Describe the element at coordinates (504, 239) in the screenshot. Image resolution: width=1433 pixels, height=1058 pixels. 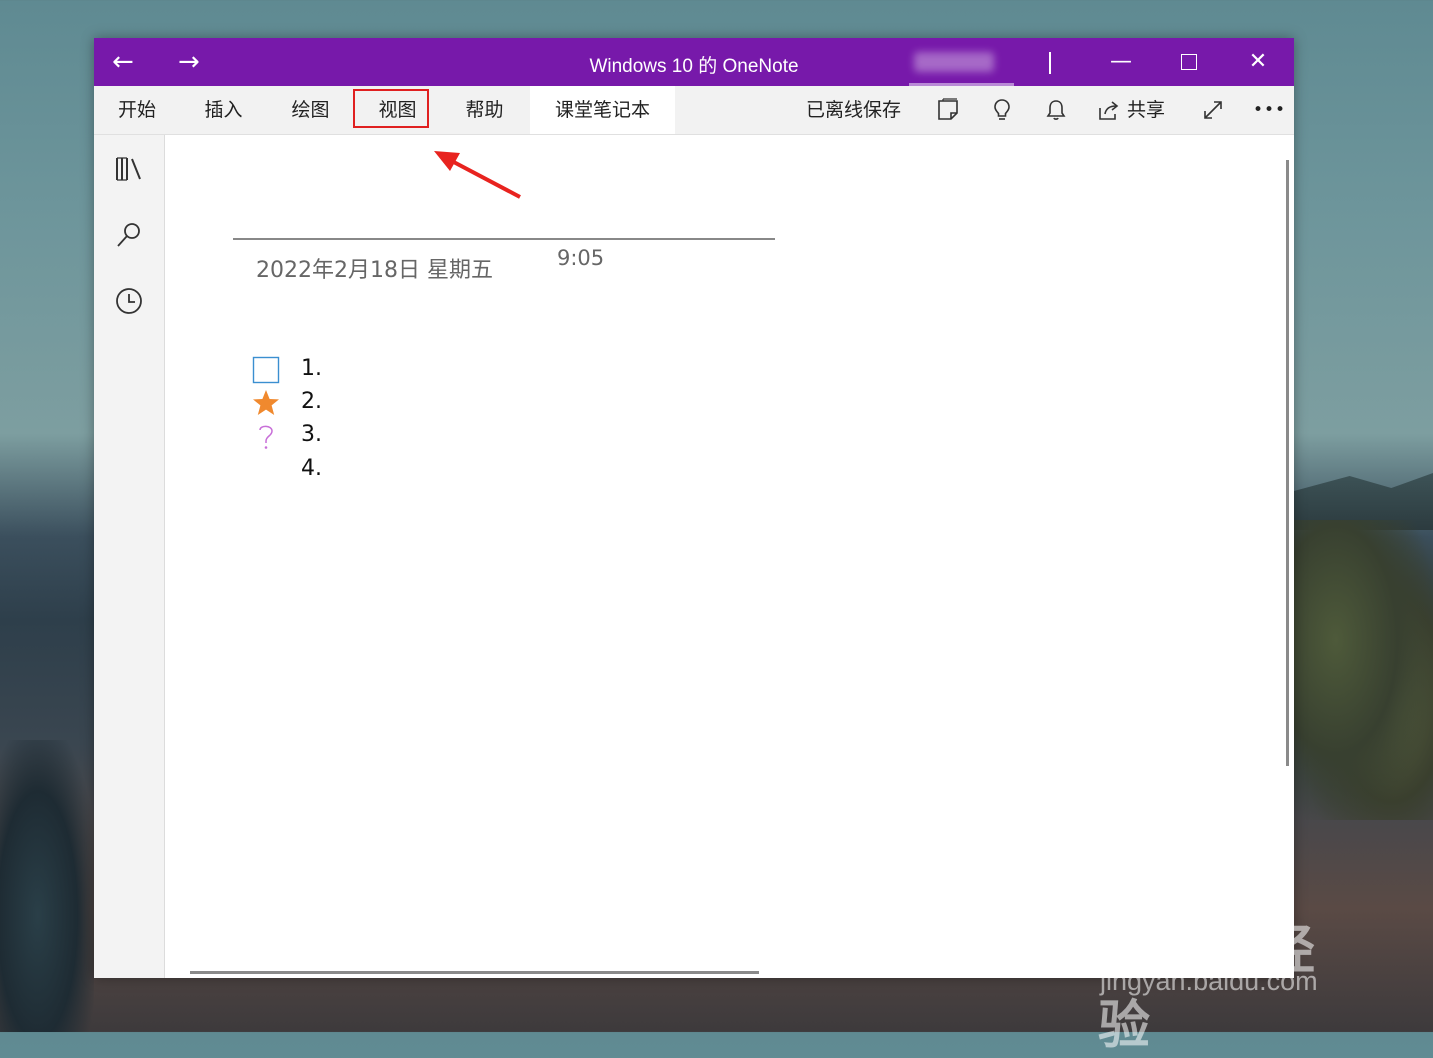
I see `page-title-underline` at that location.